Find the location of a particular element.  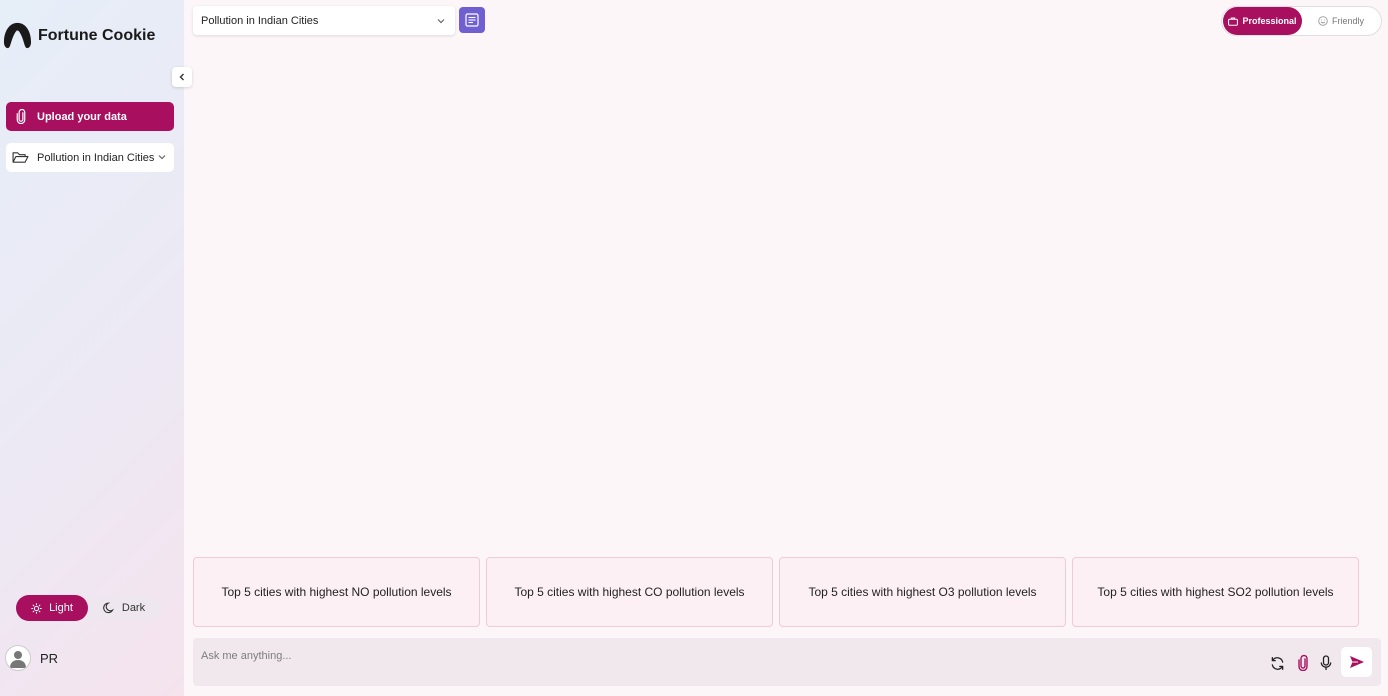

notes-icon is located at coordinates (472, 20).